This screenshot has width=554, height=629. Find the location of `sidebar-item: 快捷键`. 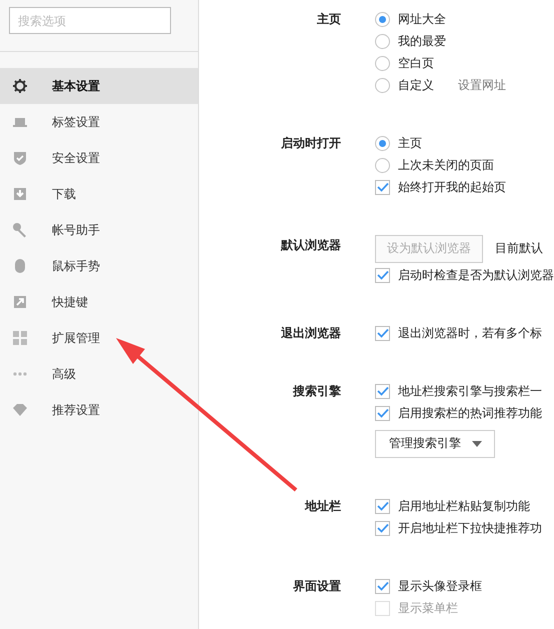

sidebar-item: 快捷键 is located at coordinates (99, 302).